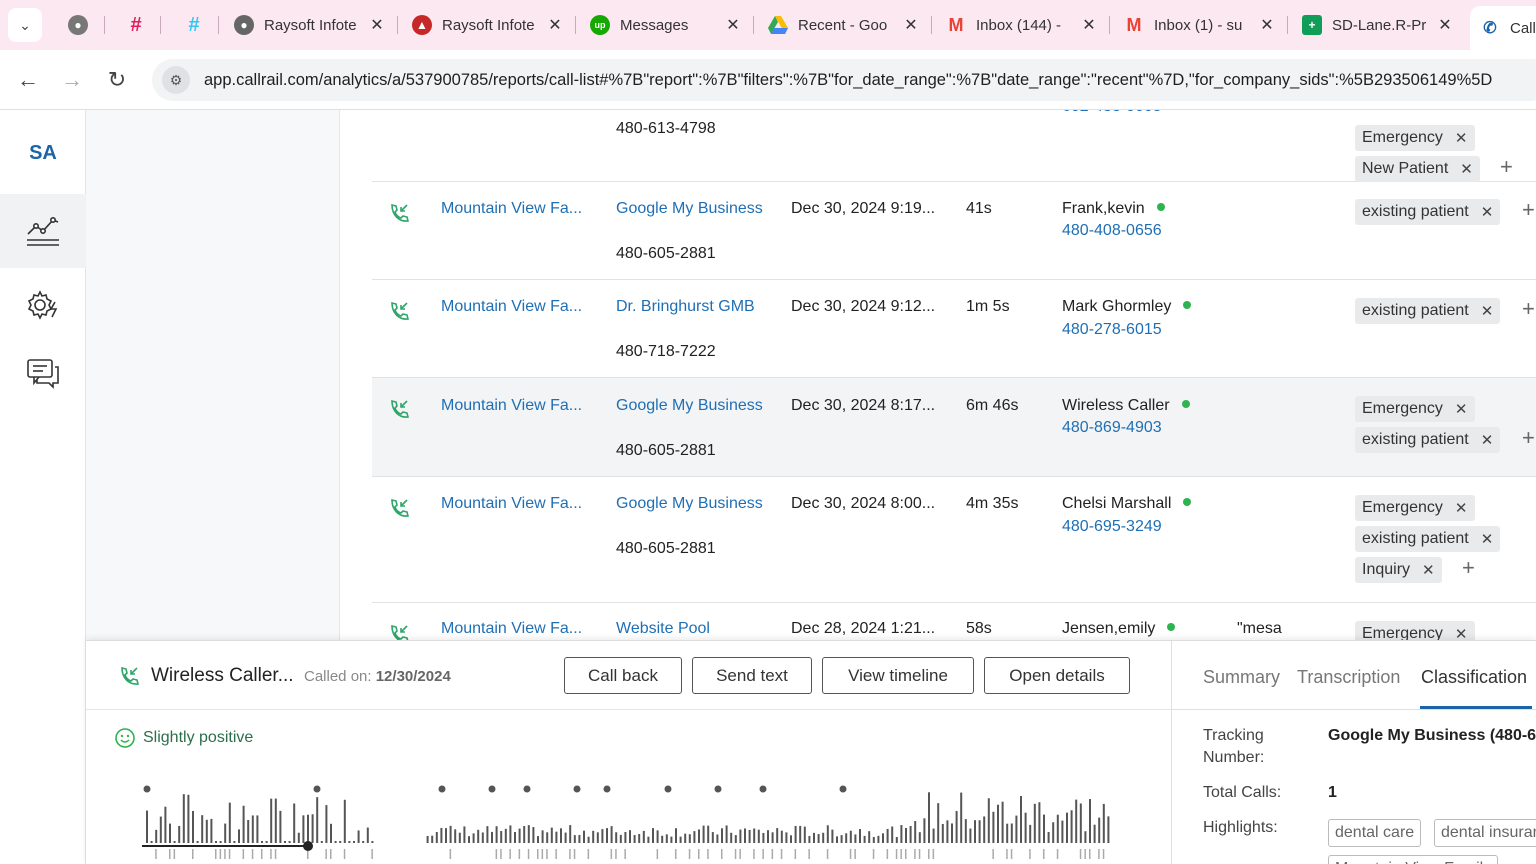  What do you see at coordinates (1523, 28) in the screenshot?
I see `tab-title: Call` at bounding box center [1523, 28].